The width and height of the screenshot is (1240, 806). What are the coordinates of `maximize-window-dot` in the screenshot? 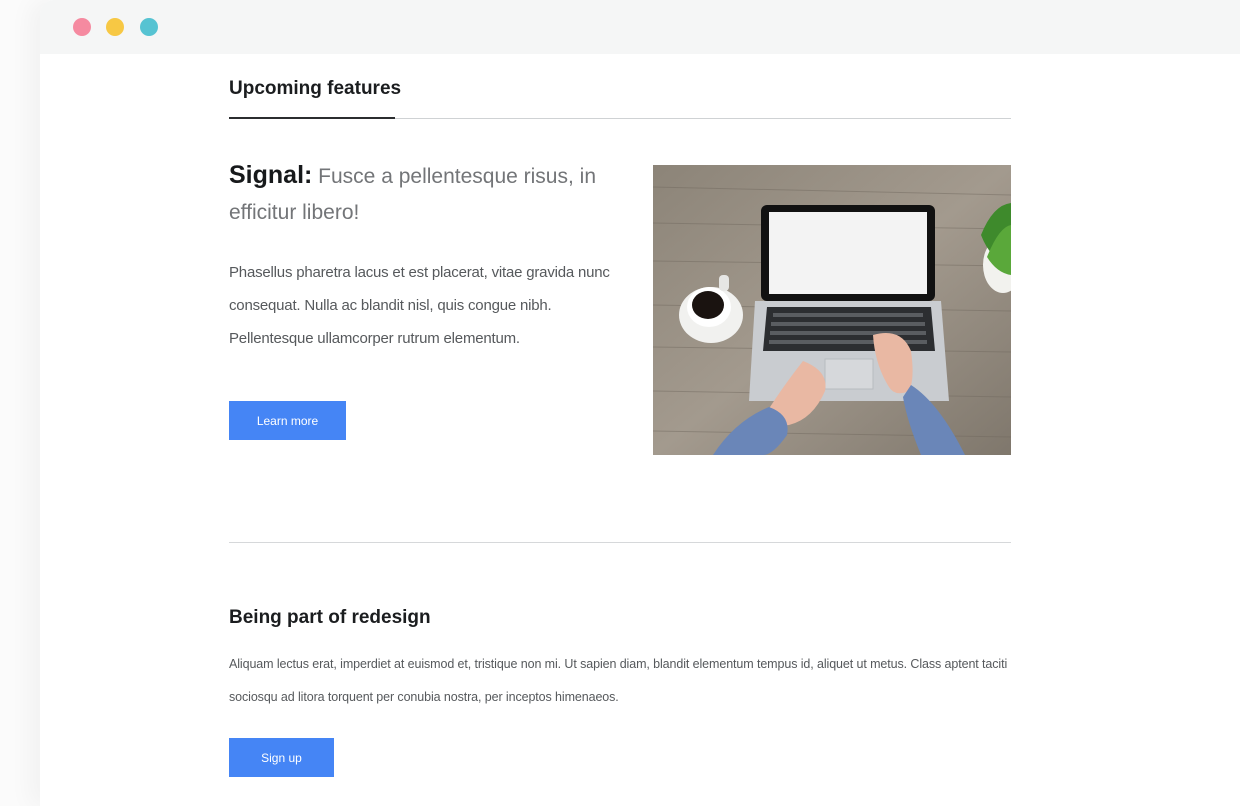 It's located at (149, 27).